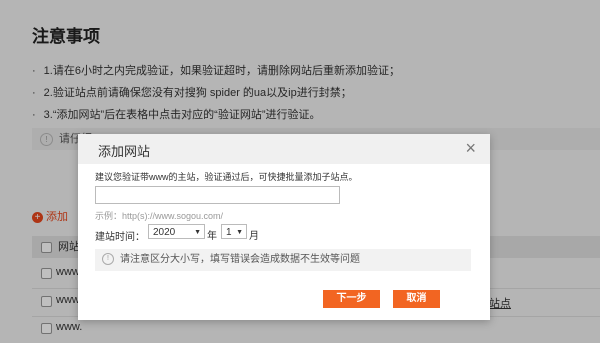 Image resolution: width=600 pixels, height=343 pixels. I want to click on site-url-input, so click(217, 195).